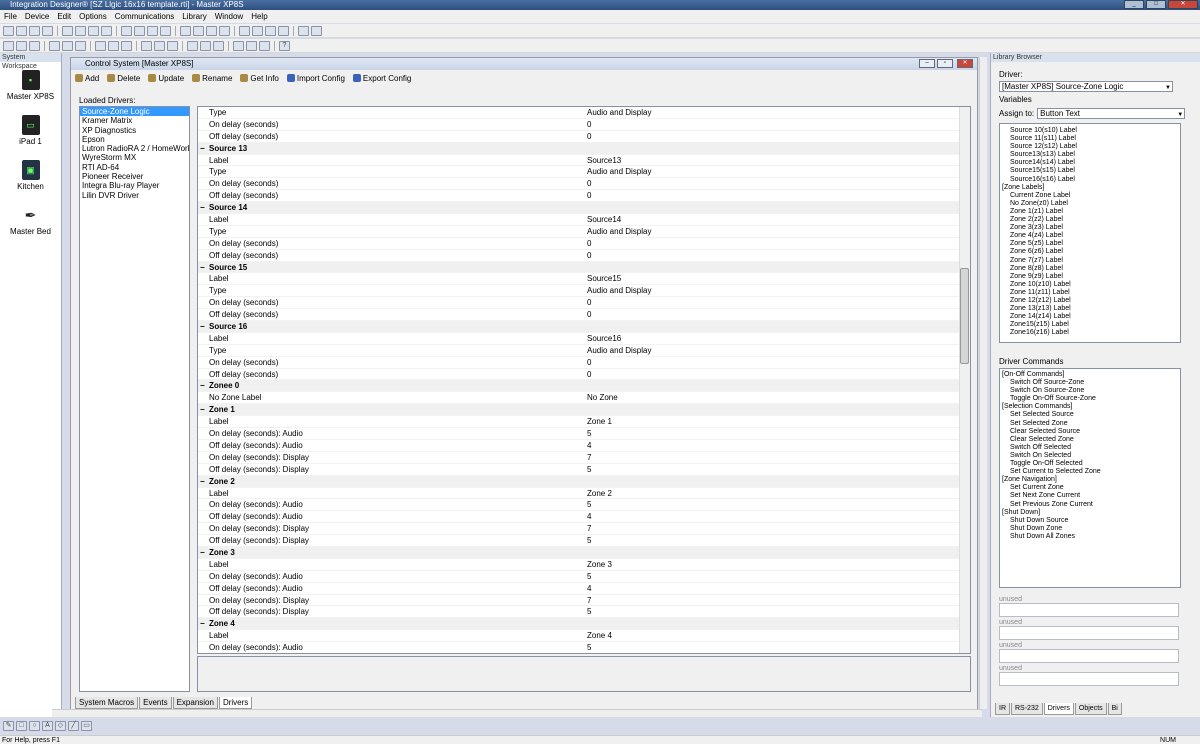 The width and height of the screenshot is (1200, 744). What do you see at coordinates (134, 130) in the screenshot?
I see `driver-list-item: XP Diagnostics` at bounding box center [134, 130].